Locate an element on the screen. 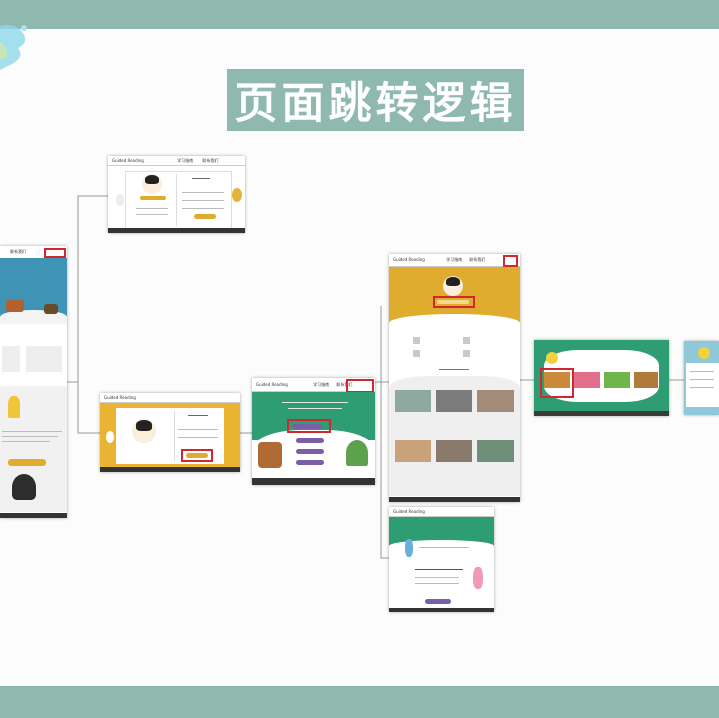 The image size is (719, 718). content-panel is located at coordinates (702, 385).